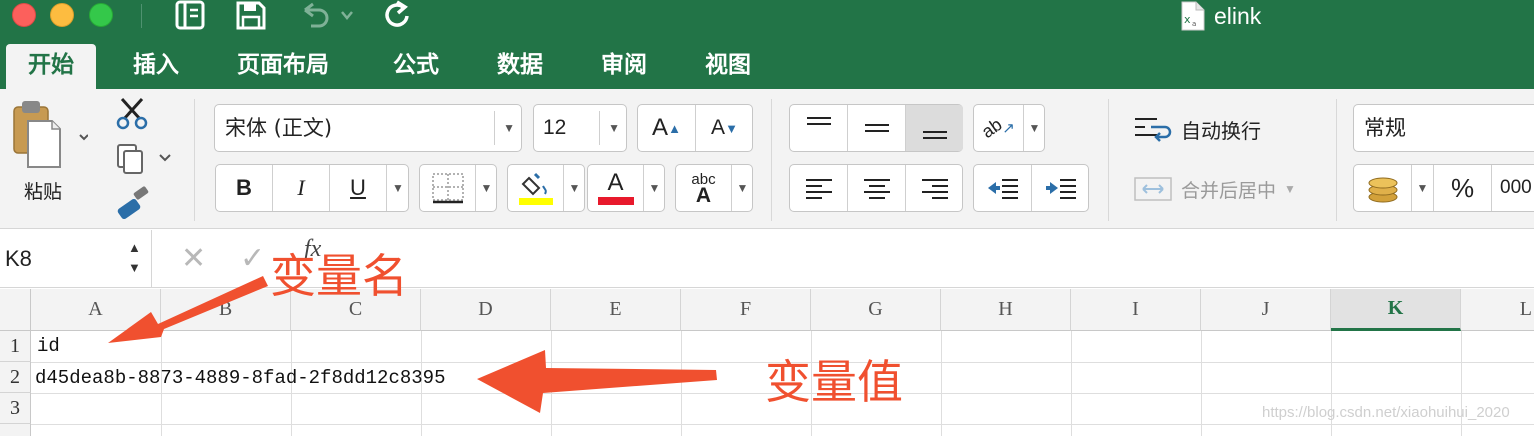  Describe the element at coordinates (339, 276) in the screenshot. I see `annotation-variable-name: 变量名` at that location.